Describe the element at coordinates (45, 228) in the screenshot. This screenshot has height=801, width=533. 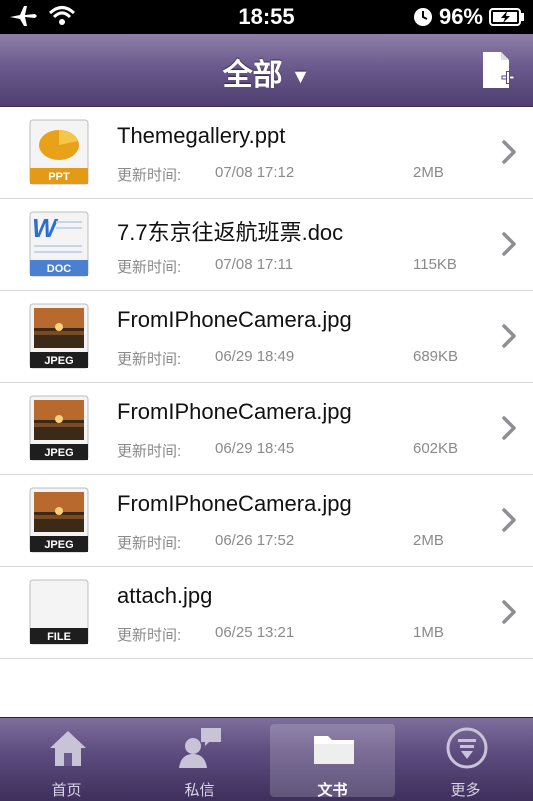
I see `svg-text: W` at that location.